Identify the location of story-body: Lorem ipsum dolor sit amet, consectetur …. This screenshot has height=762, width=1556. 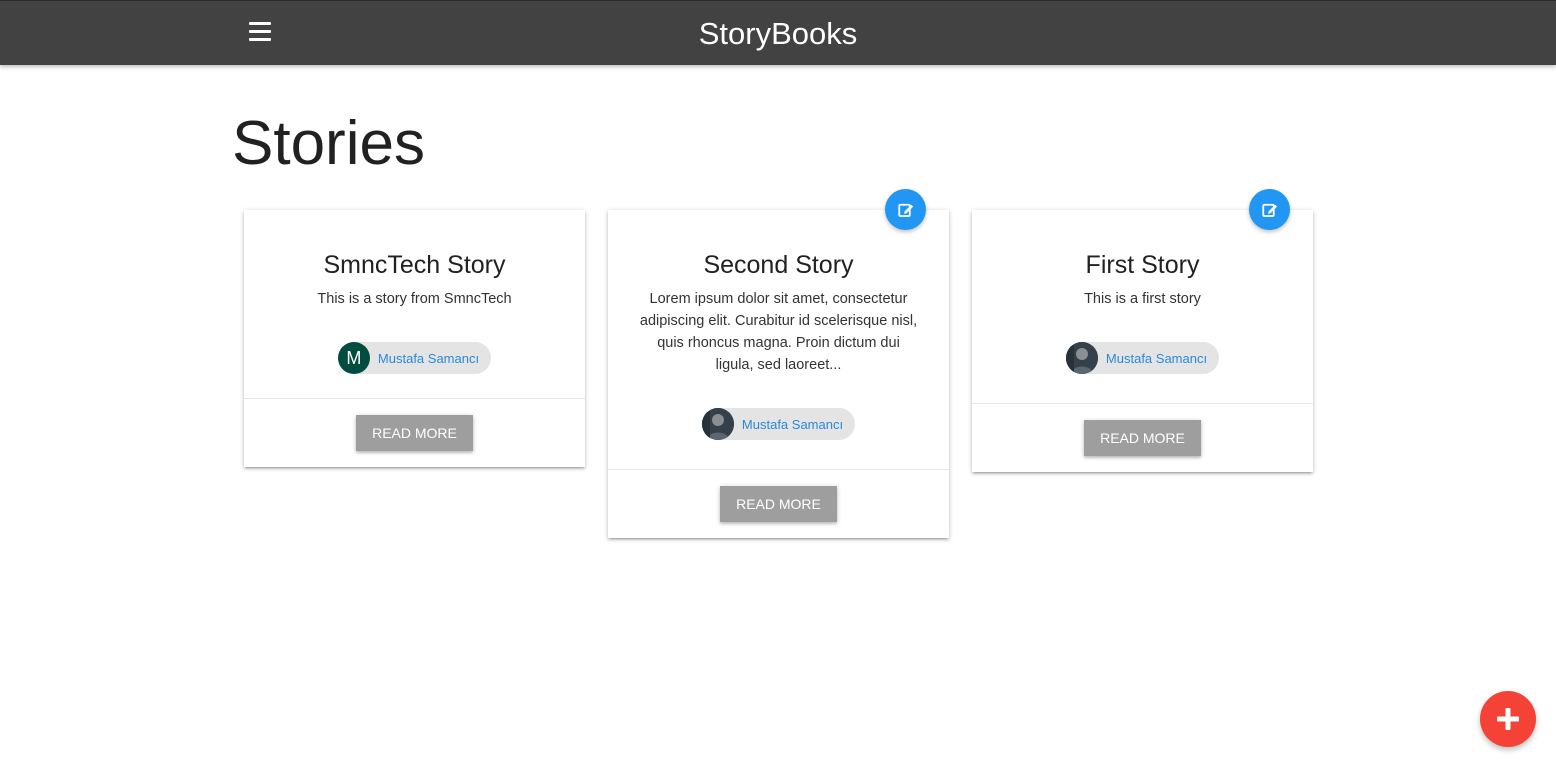
(778, 332).